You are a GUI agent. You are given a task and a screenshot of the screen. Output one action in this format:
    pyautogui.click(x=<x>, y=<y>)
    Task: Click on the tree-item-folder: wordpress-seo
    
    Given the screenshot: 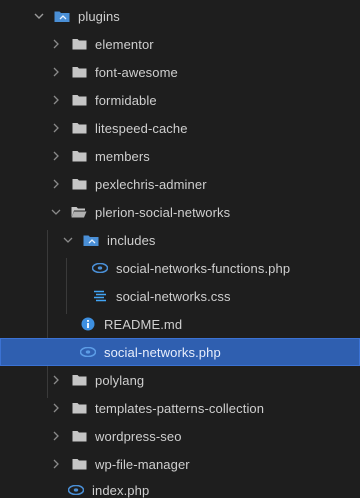 What is the action you would take?
    pyautogui.click(x=180, y=436)
    